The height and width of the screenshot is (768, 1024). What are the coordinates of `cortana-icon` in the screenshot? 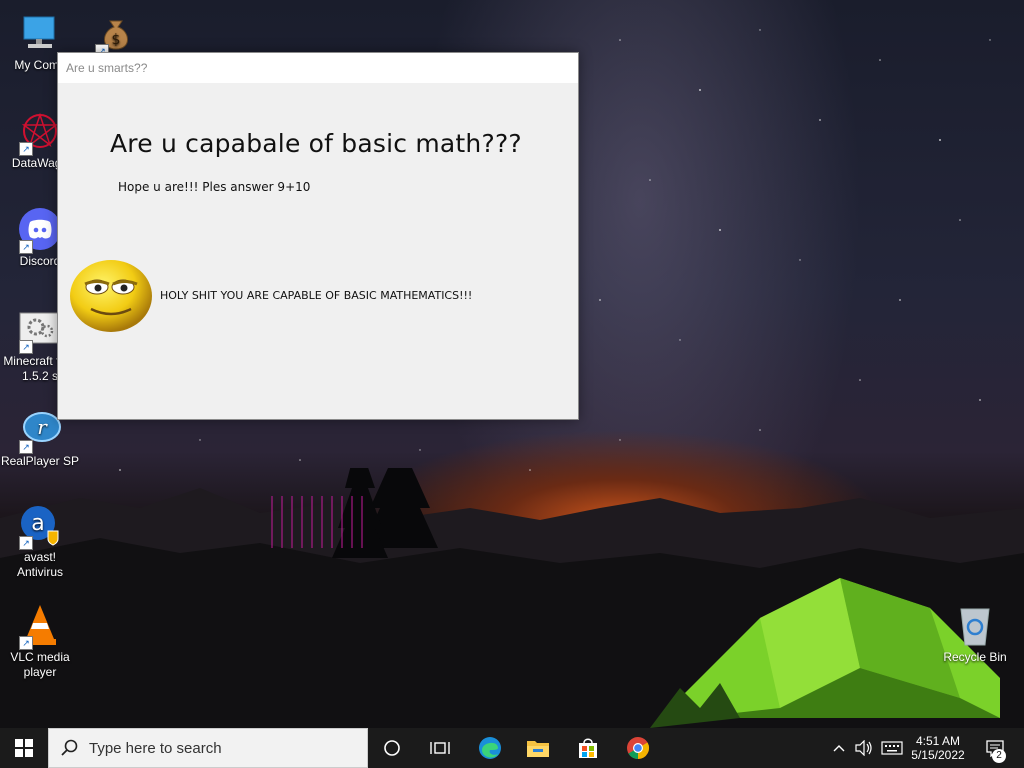 It's located at (392, 748).